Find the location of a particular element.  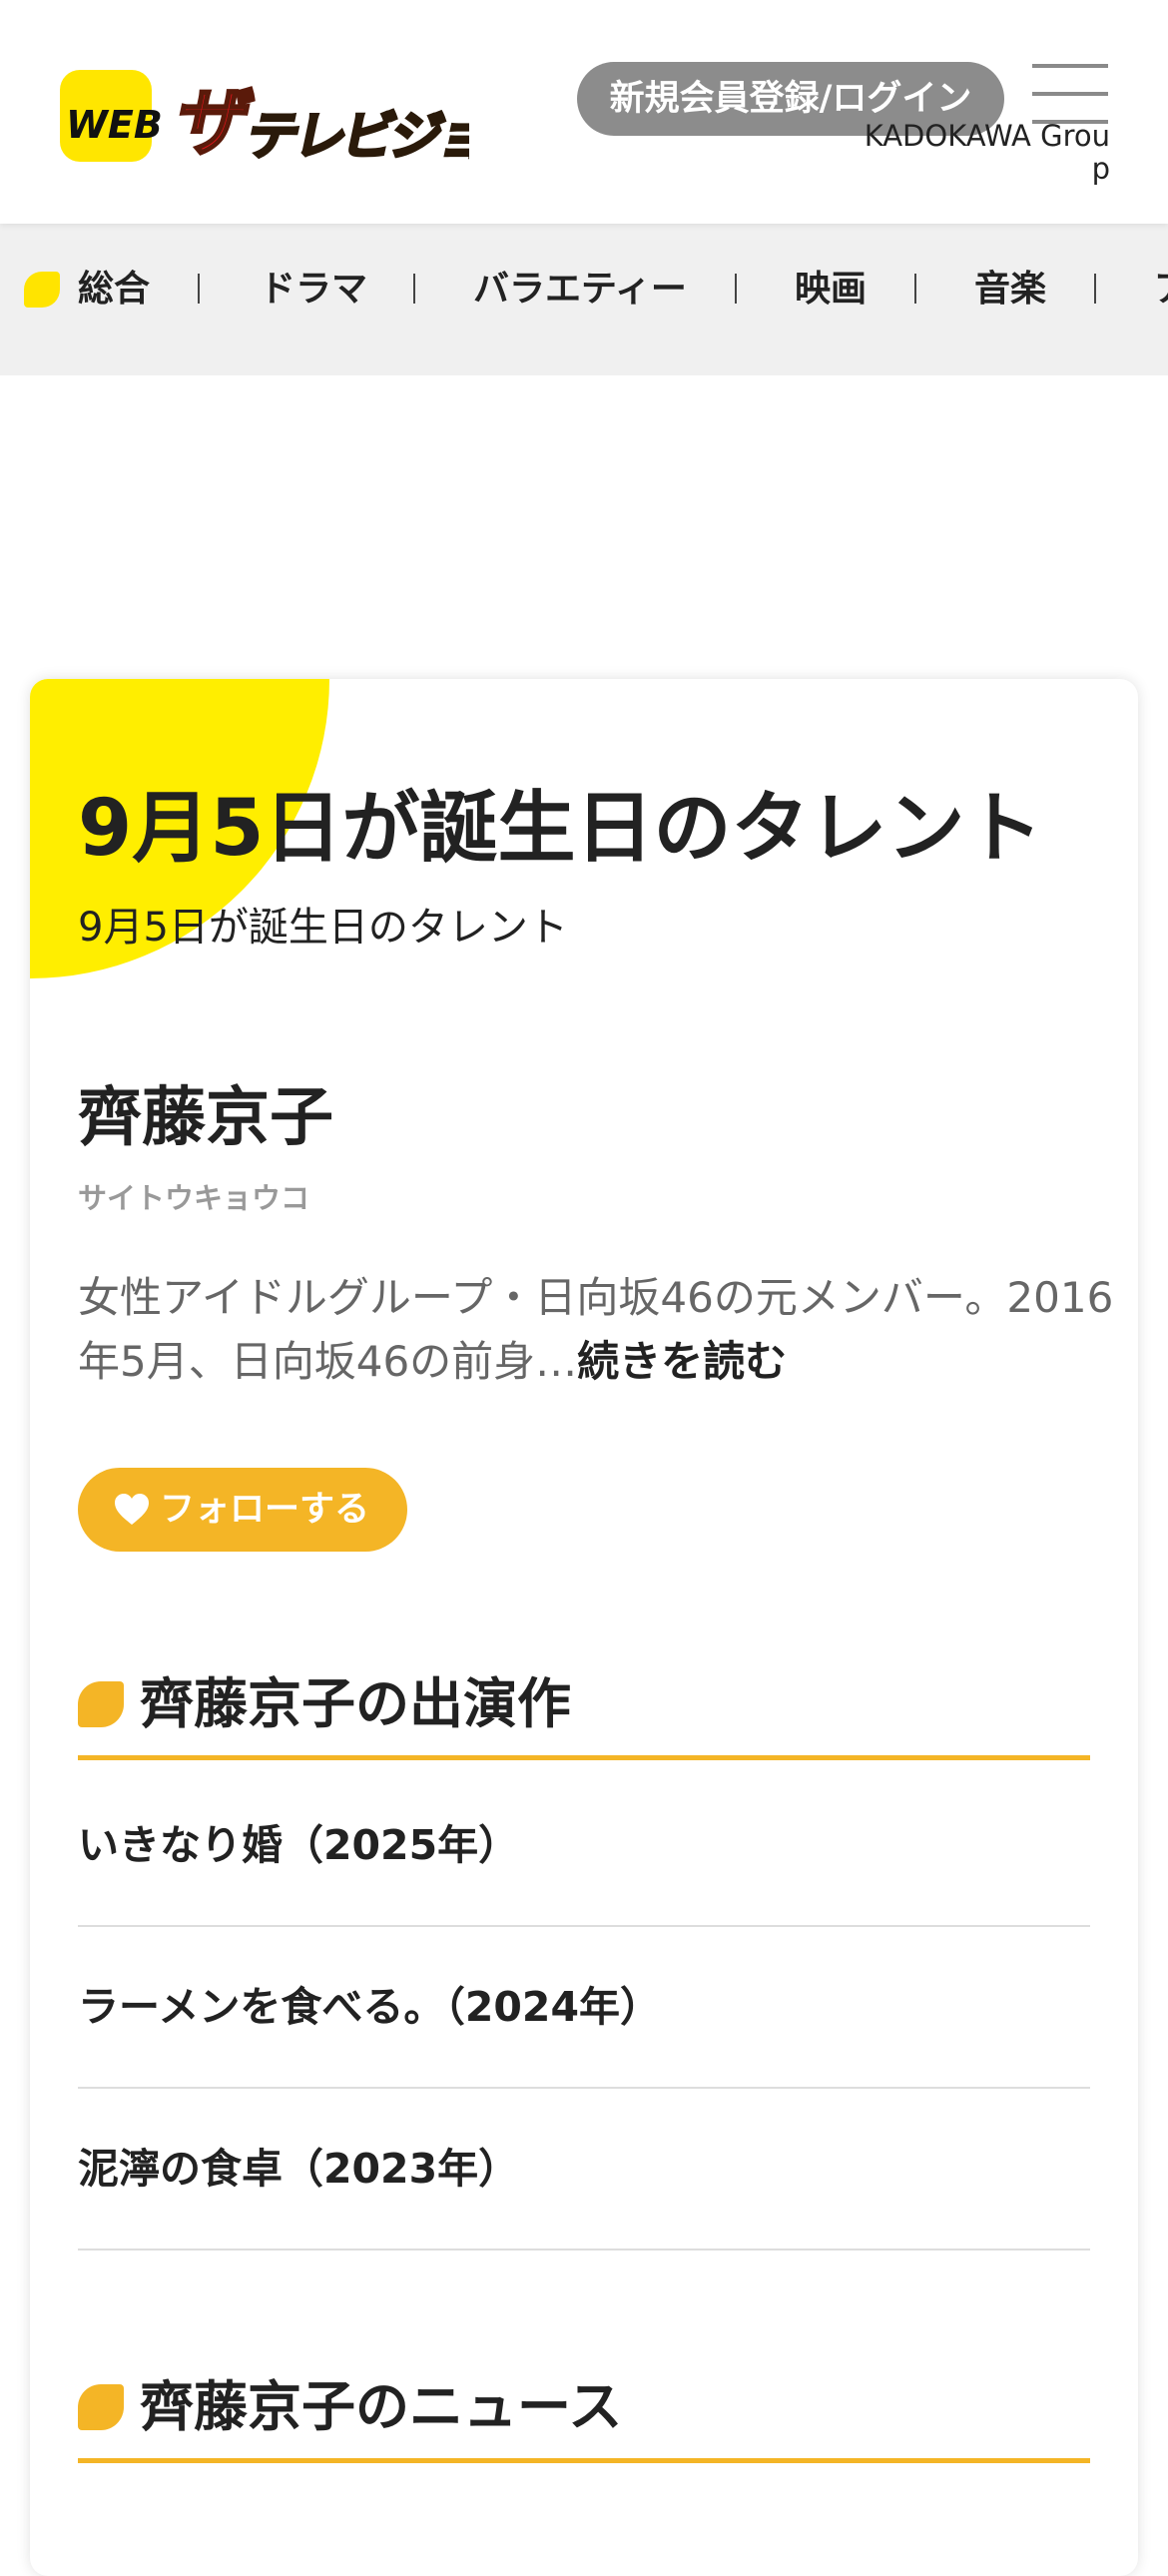

work-list-item: ラーメンを食べる。（2024年） is located at coordinates (584, 2008).